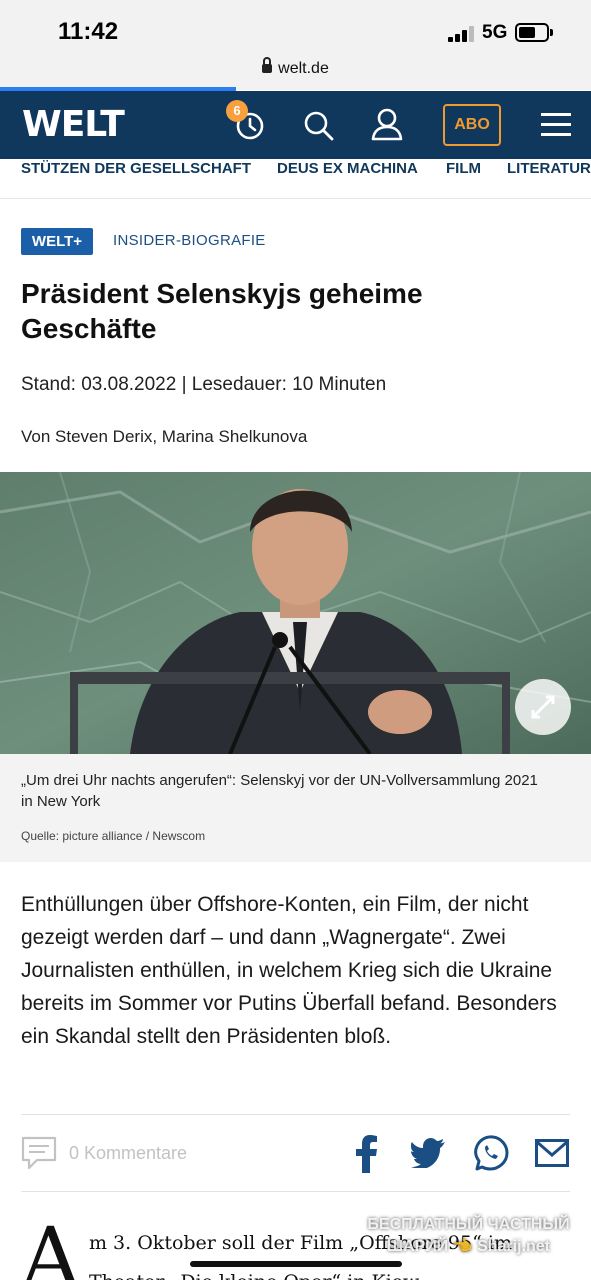  I want to click on whatsapp-icon, so click(491, 1153).